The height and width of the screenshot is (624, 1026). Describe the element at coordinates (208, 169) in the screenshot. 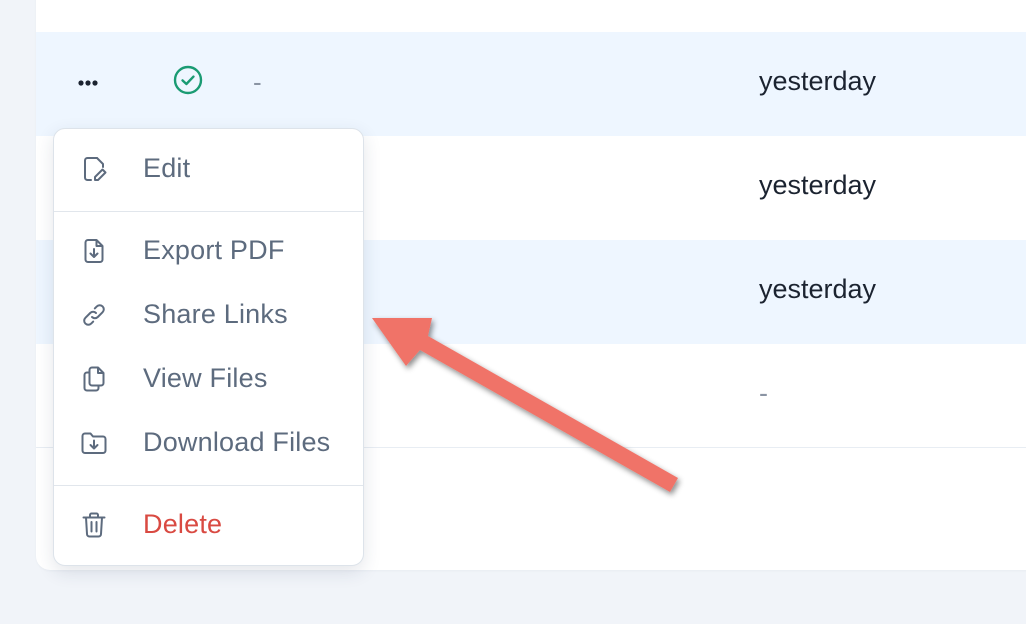

I see `menu-item-edit: Edit` at that location.